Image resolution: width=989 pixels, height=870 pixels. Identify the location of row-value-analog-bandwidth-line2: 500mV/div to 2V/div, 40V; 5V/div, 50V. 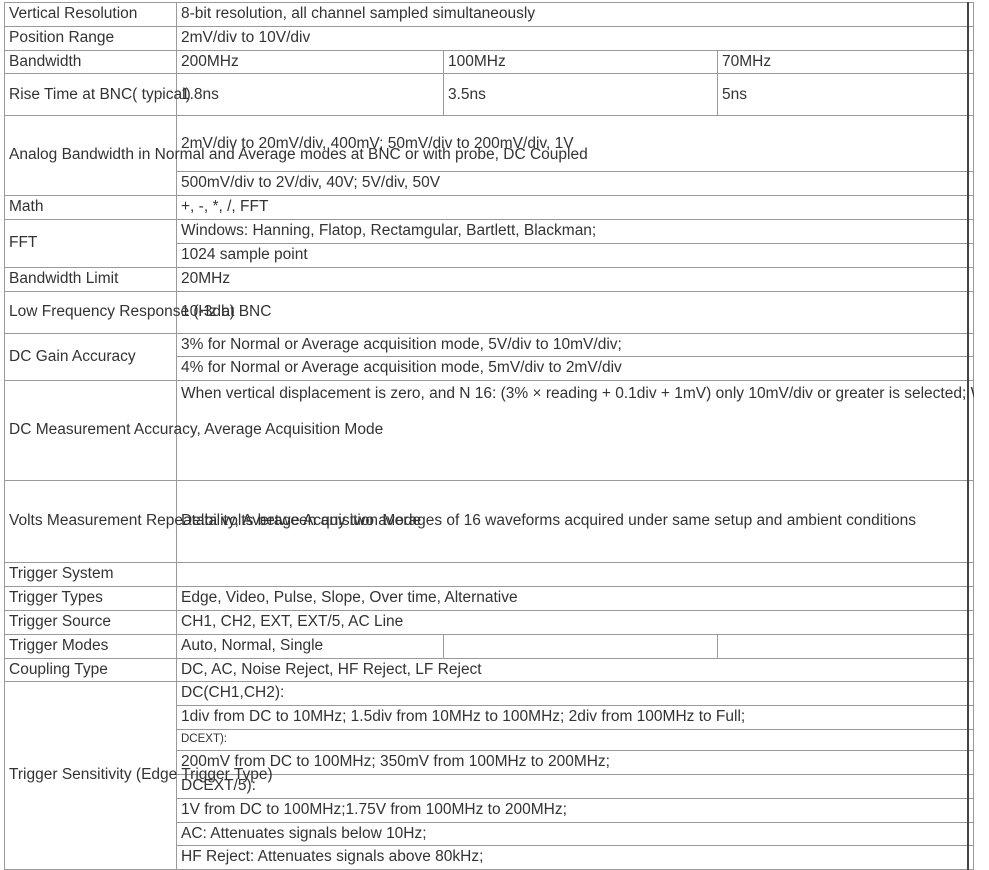
(572, 184).